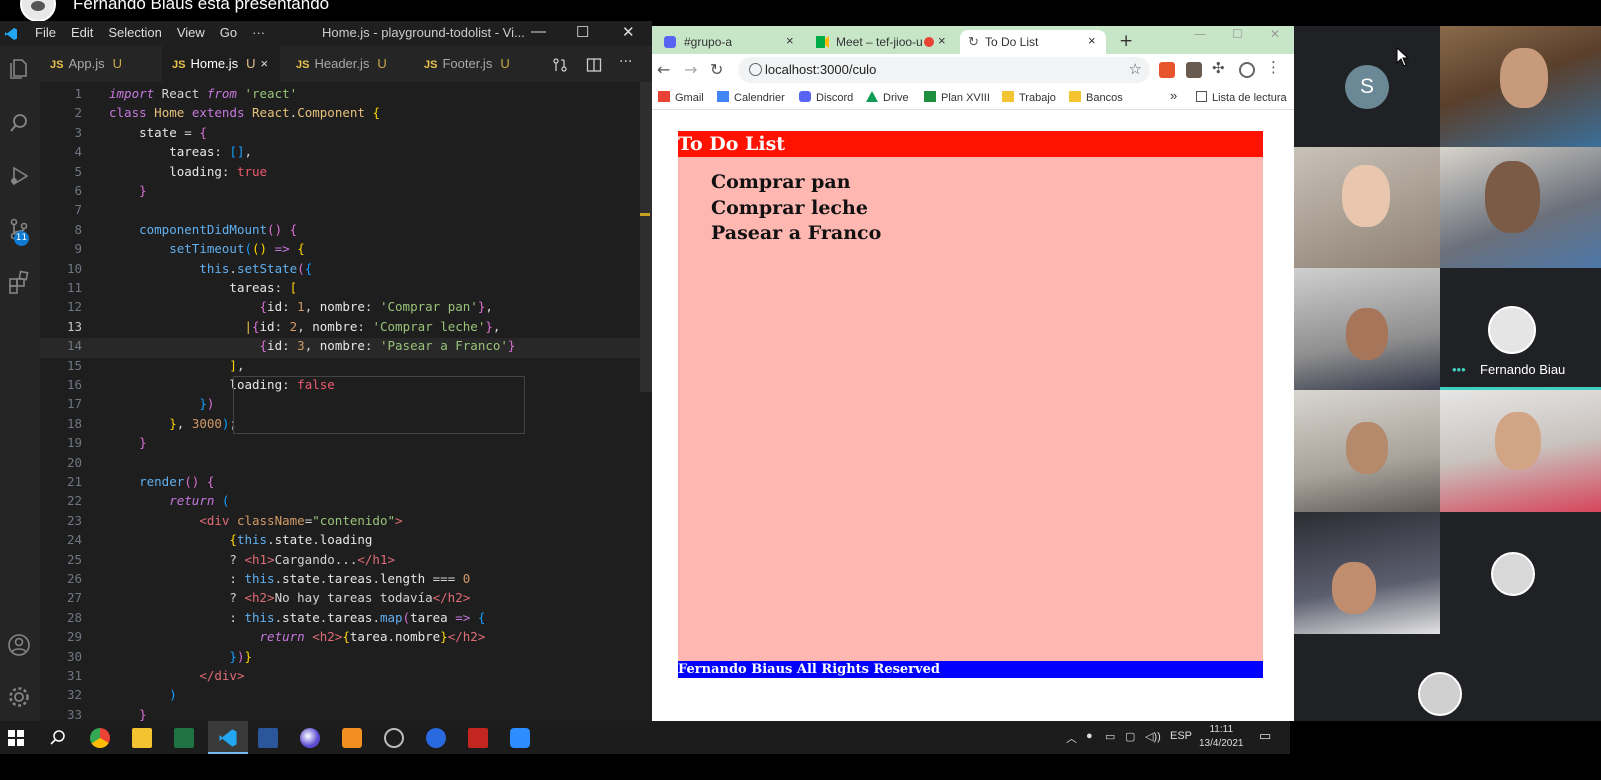  Describe the element at coordinates (1130, 736) in the screenshot. I see `network-icon: ▢` at that location.